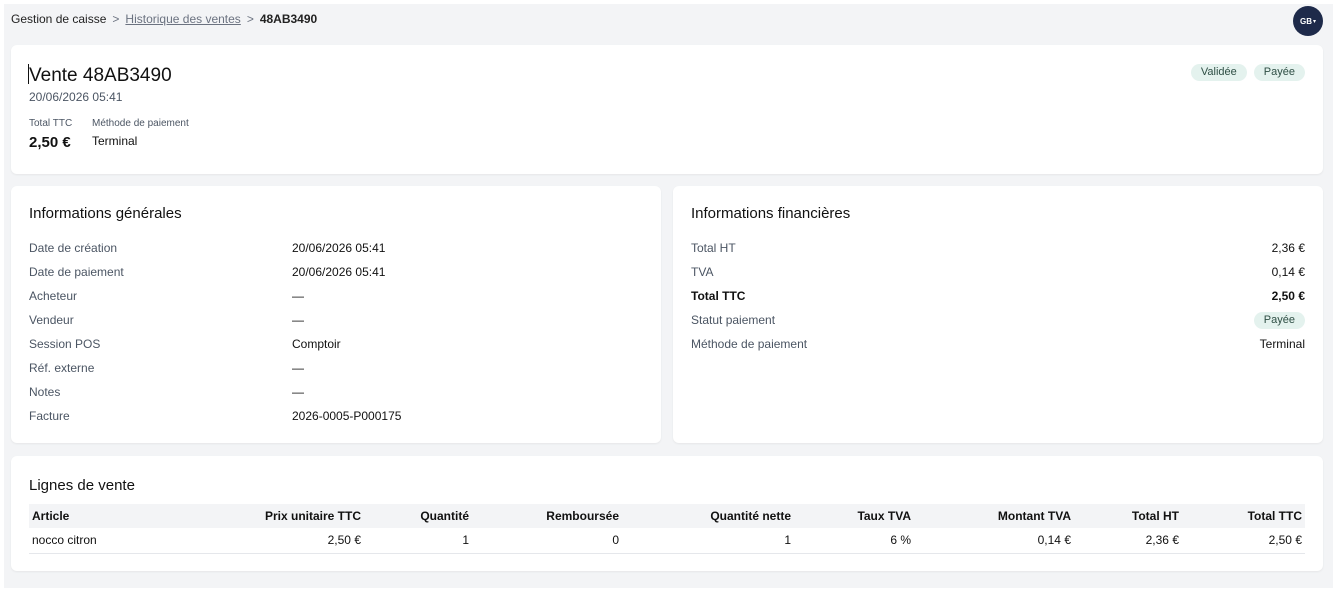 This screenshot has width=1337, height=592. What do you see at coordinates (547, 541) in the screenshot?
I see `table-cell: 0` at bounding box center [547, 541].